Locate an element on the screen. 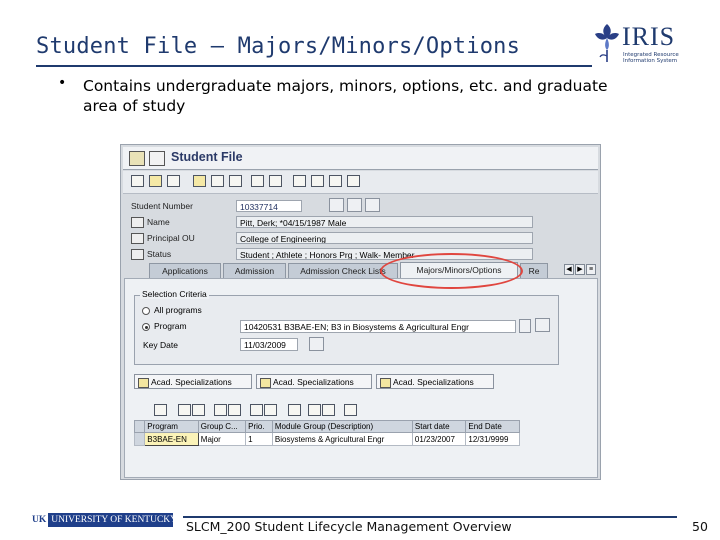 The width and height of the screenshot is (720, 540). principal-ou-label: Principal OU is located at coordinates (171, 238).